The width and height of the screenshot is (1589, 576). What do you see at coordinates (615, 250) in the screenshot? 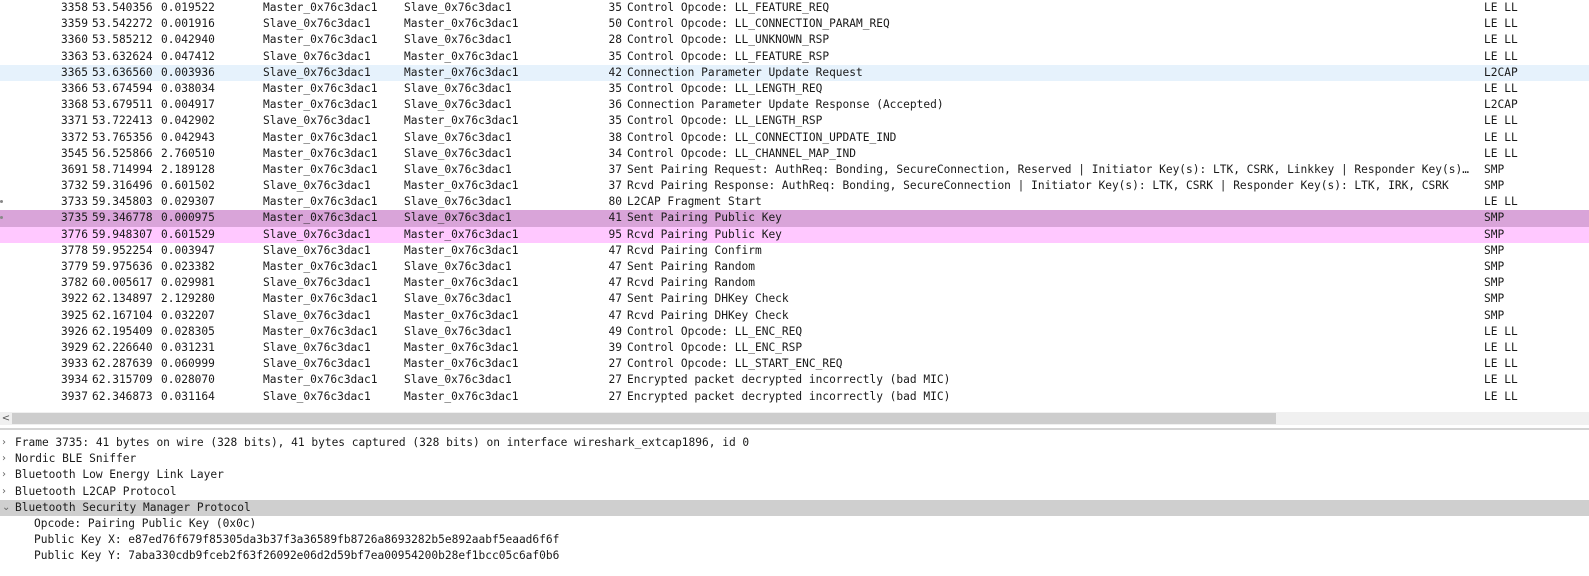
I see `packet-length: 47` at bounding box center [615, 250].